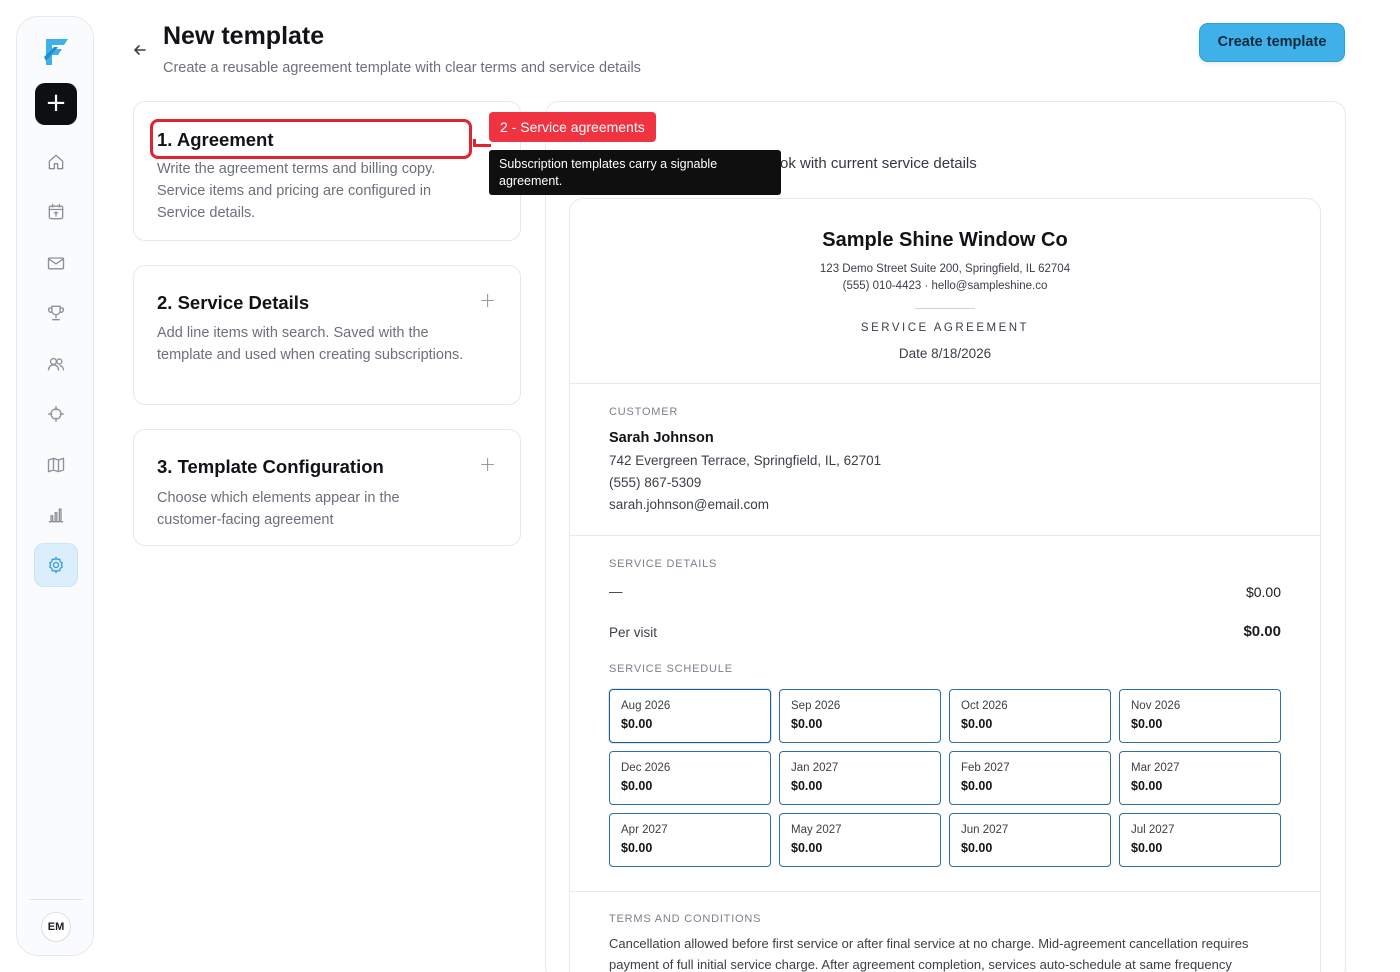 The image size is (1400, 972). Describe the element at coordinates (689, 504) in the screenshot. I see `customer-email: sarah.johnson@email.com` at that location.